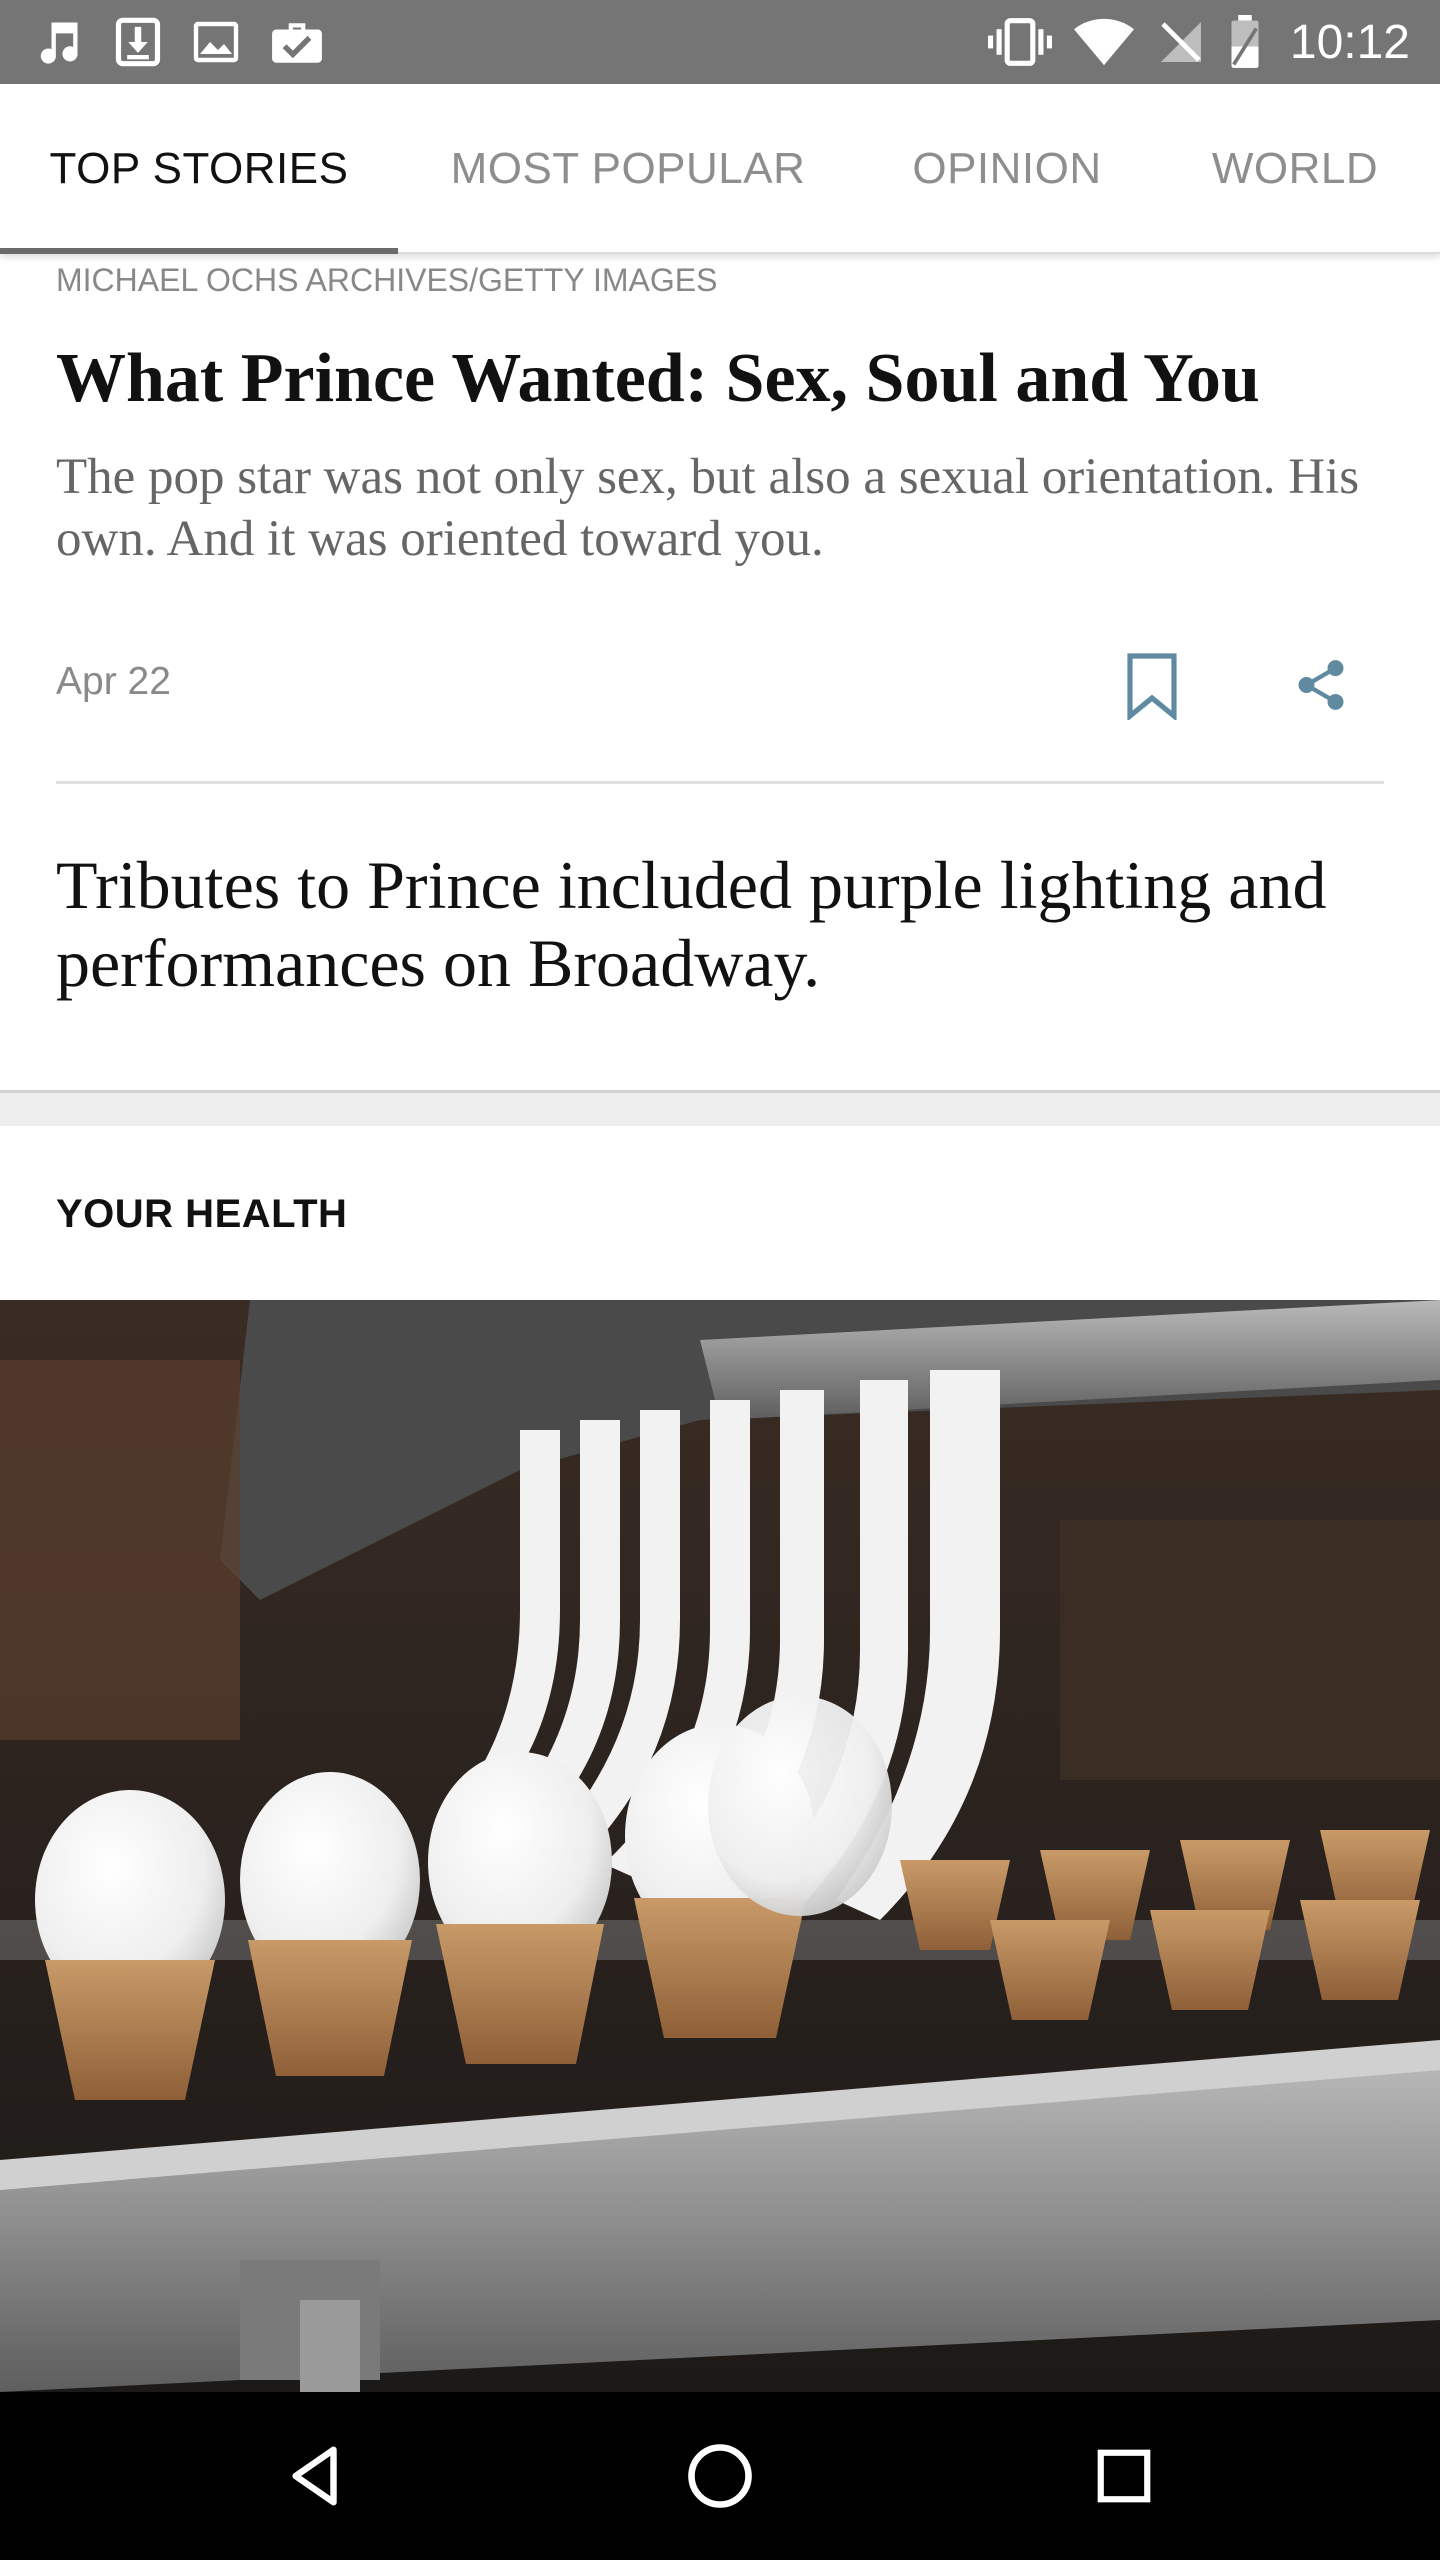  What do you see at coordinates (1245, 42) in the screenshot?
I see `battery-icon` at bounding box center [1245, 42].